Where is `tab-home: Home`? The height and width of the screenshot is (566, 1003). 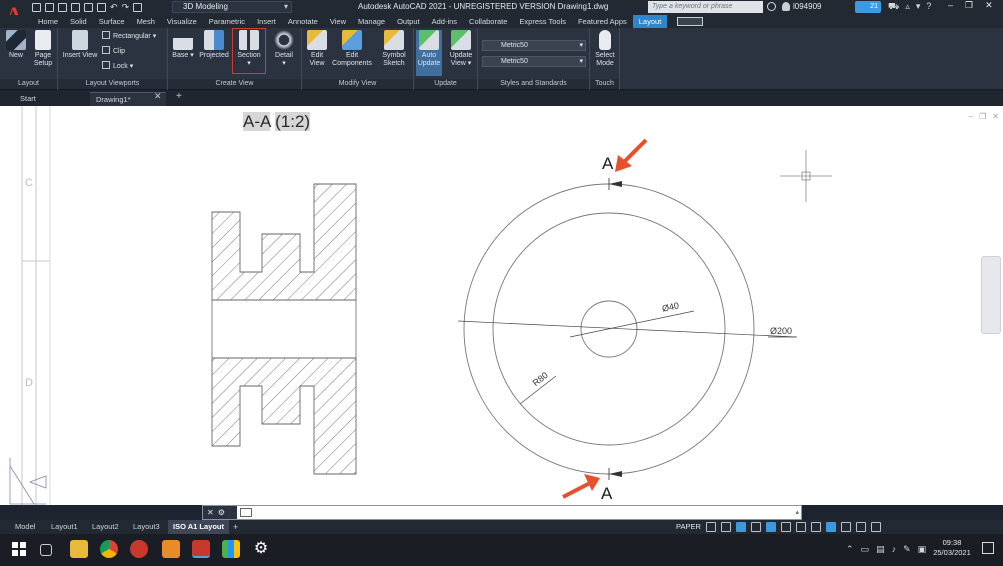
tab-home: Home is located at coordinates (48, 21).